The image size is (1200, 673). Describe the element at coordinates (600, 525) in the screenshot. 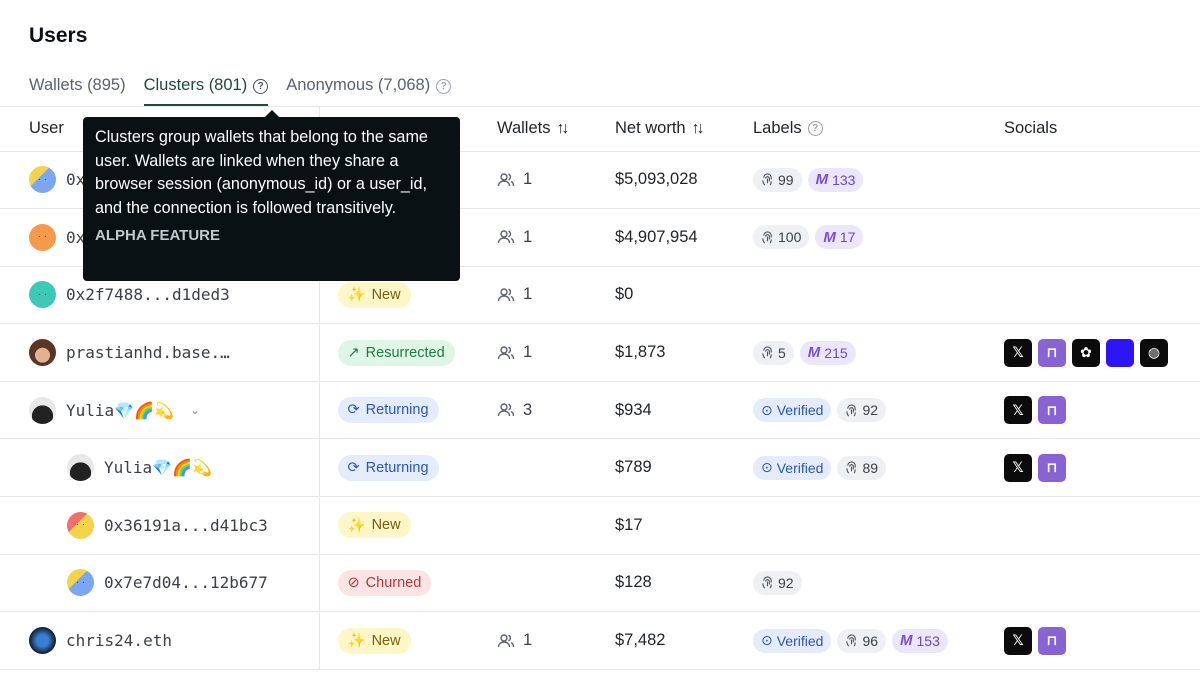

I see `table-row: · · 0x36191a...d41bc3 ✨ New $17` at that location.